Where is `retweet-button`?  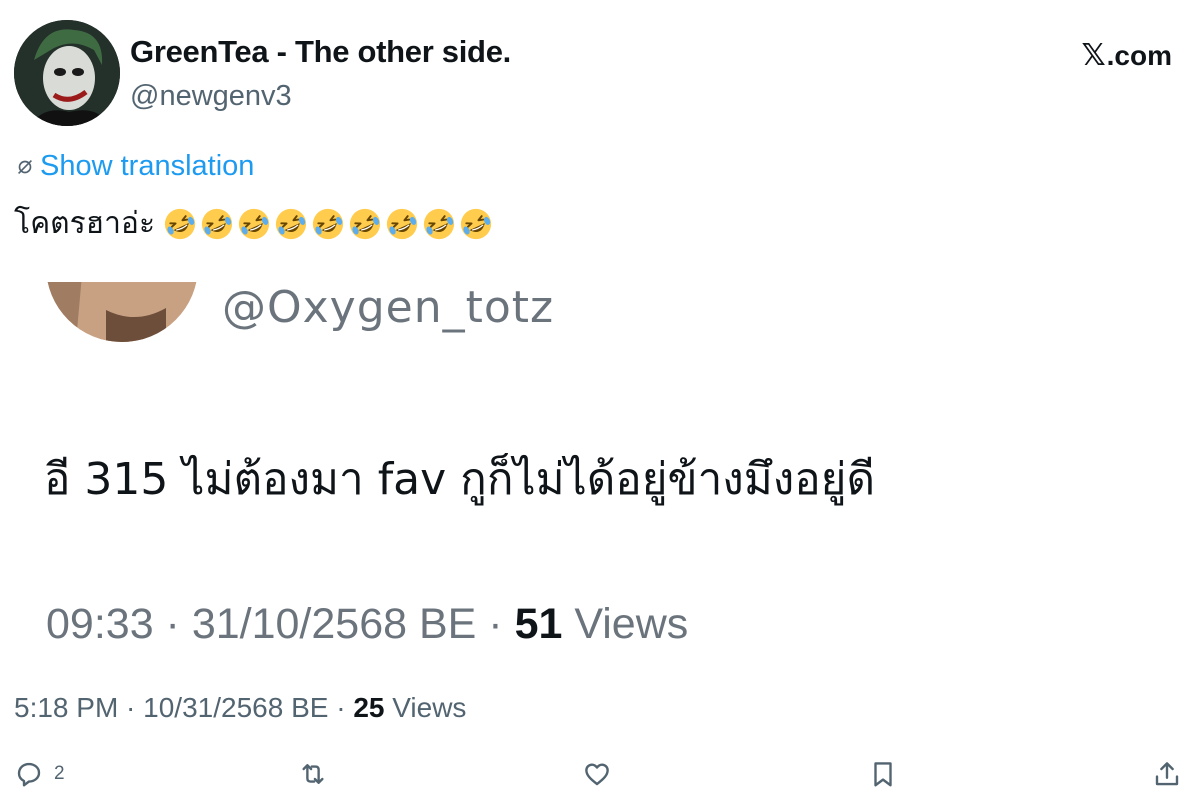 retweet-button is located at coordinates (313, 774).